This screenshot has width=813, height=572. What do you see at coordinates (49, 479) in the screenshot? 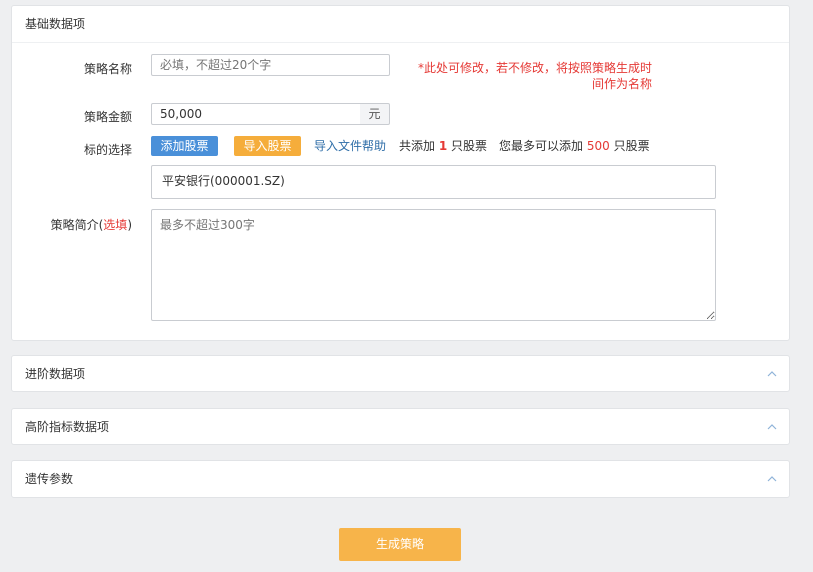
I see `genetic-panel-title: 遗传参数` at bounding box center [49, 479].